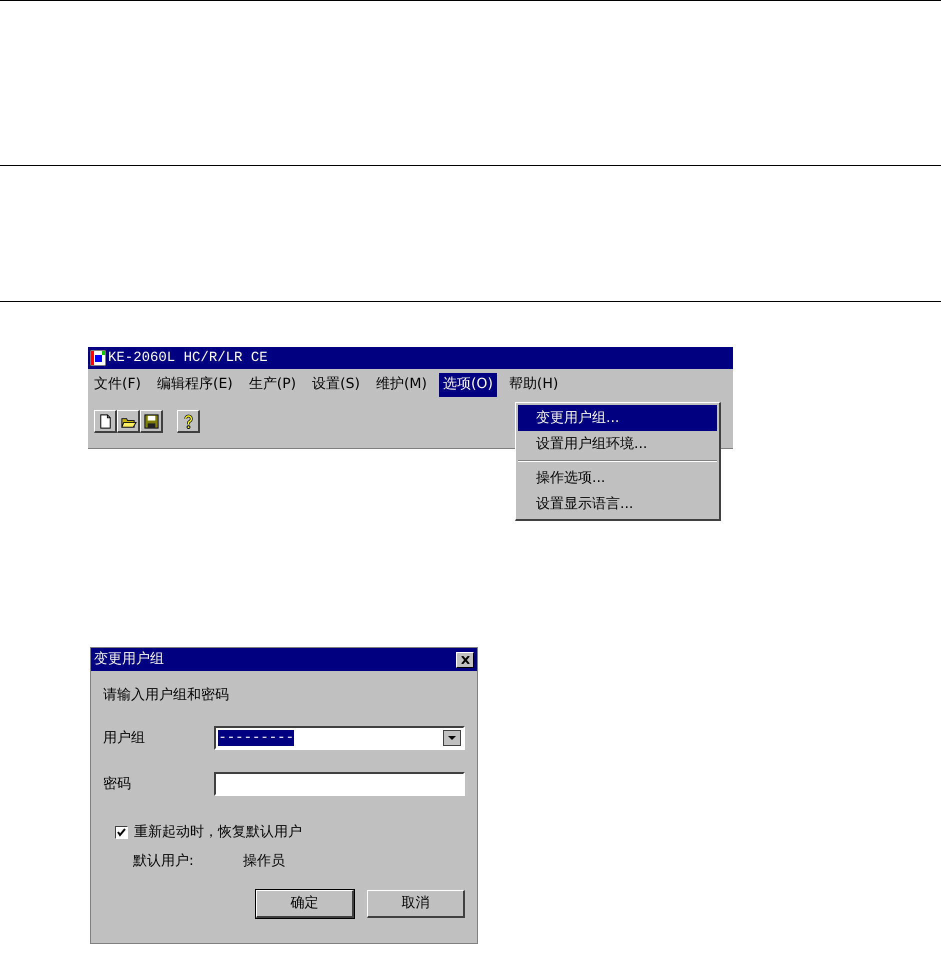 Image resolution: width=941 pixels, height=955 pixels. What do you see at coordinates (164, 861) in the screenshot?
I see `default-user-label: 默认用户:` at bounding box center [164, 861].